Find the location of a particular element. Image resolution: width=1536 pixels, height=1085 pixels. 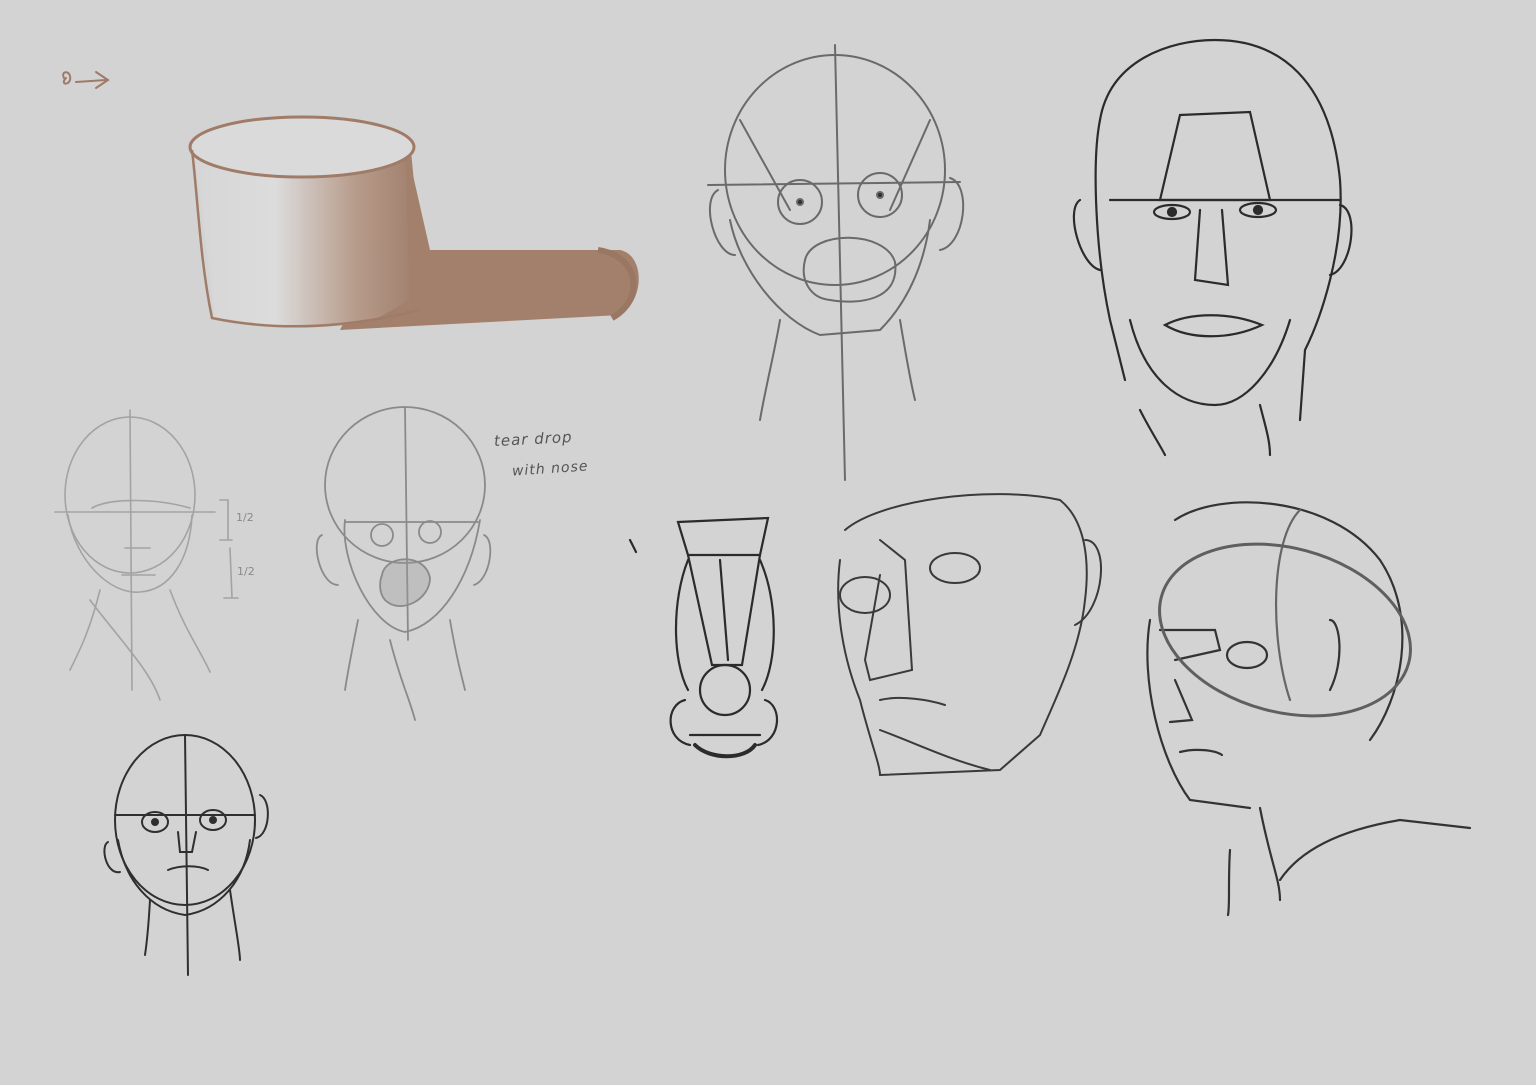

nose-construction is located at coordinates (703, 637).